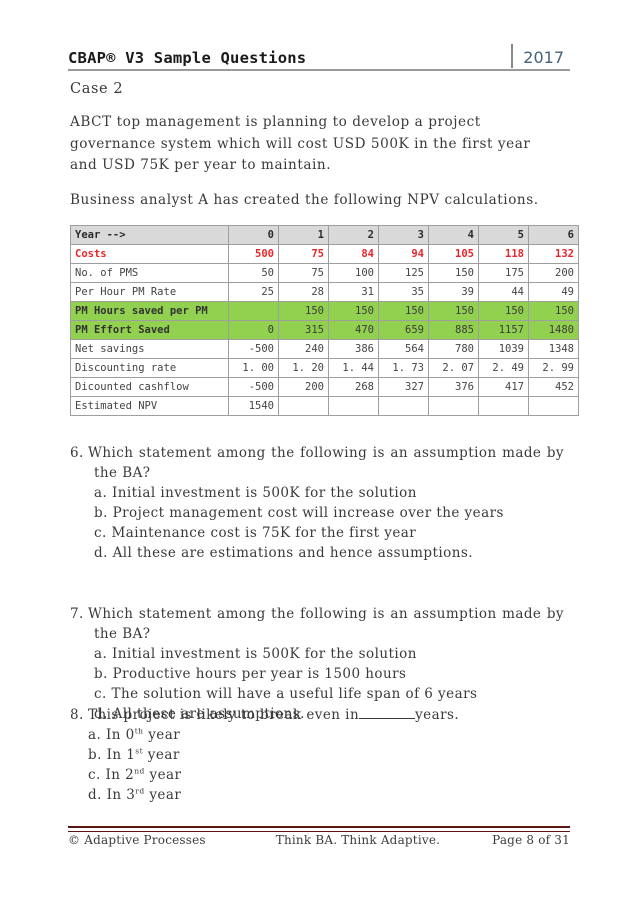 This screenshot has height=903, width=638. What do you see at coordinates (503, 368) in the screenshot?
I see `table-cell: 2. 49` at bounding box center [503, 368].